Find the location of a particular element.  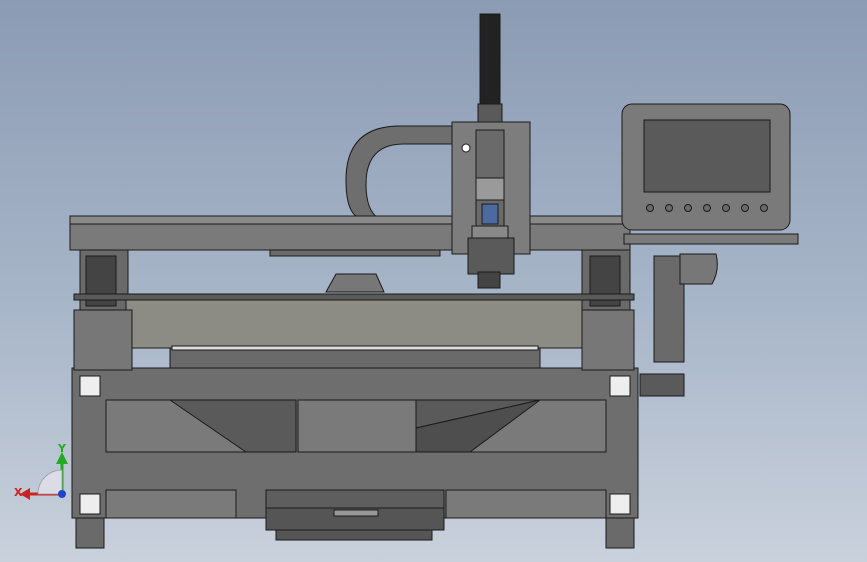

triad-z-disc is located at coordinates (50, 482).